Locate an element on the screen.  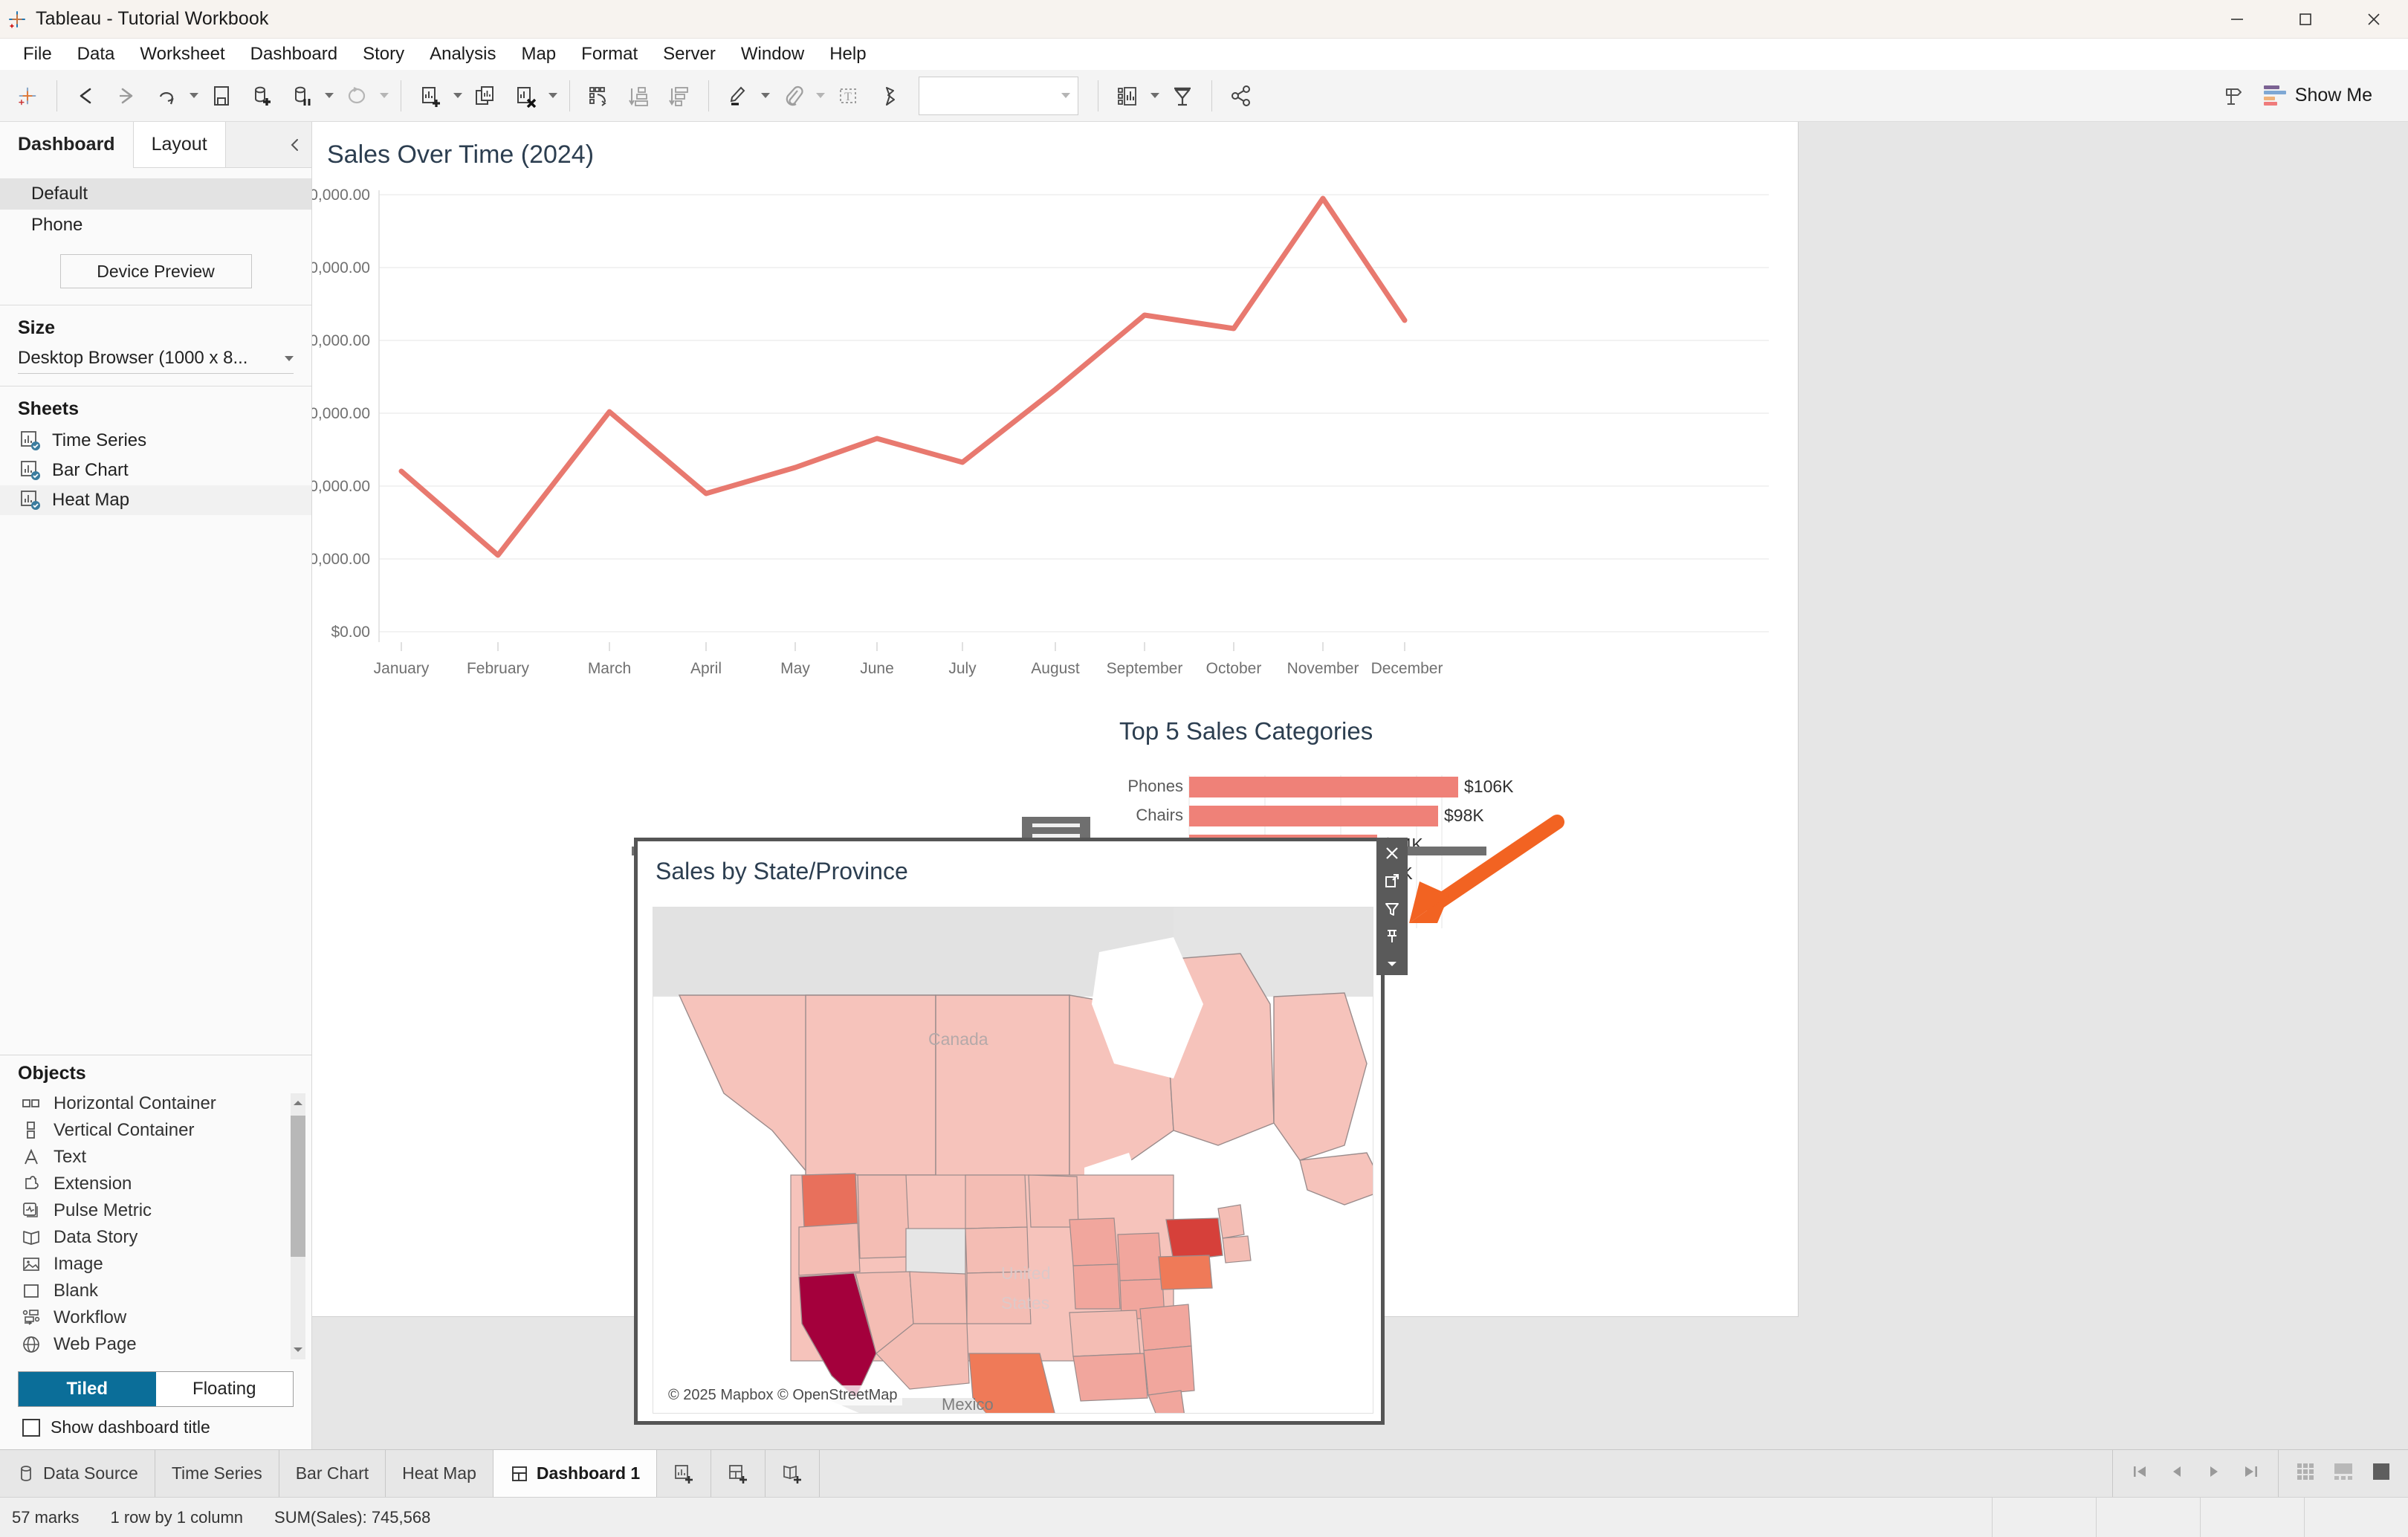
undo-redo-icon is located at coordinates (166, 96).